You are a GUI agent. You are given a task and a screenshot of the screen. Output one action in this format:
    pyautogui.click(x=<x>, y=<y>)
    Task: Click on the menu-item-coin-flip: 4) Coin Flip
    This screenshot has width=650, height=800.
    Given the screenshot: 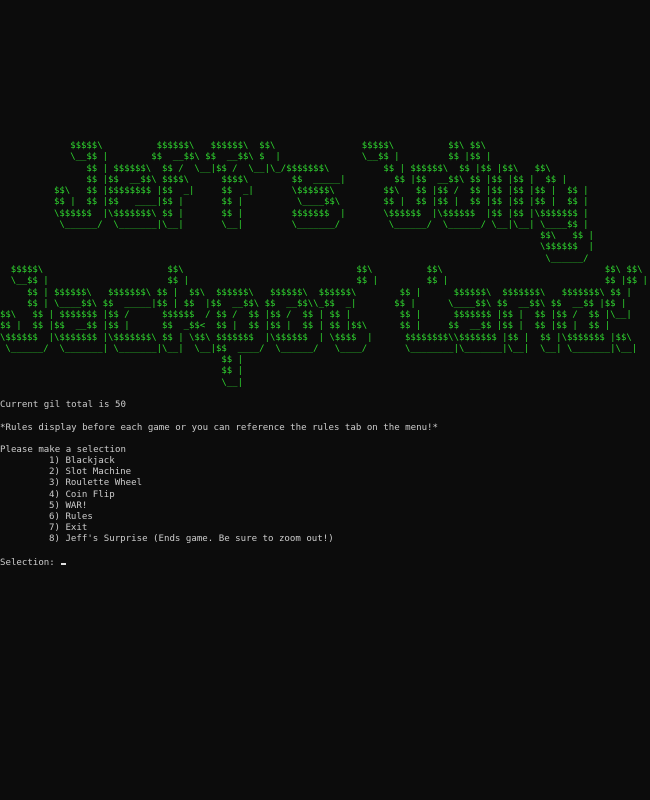 What is the action you would take?
    pyautogui.click(x=167, y=495)
    